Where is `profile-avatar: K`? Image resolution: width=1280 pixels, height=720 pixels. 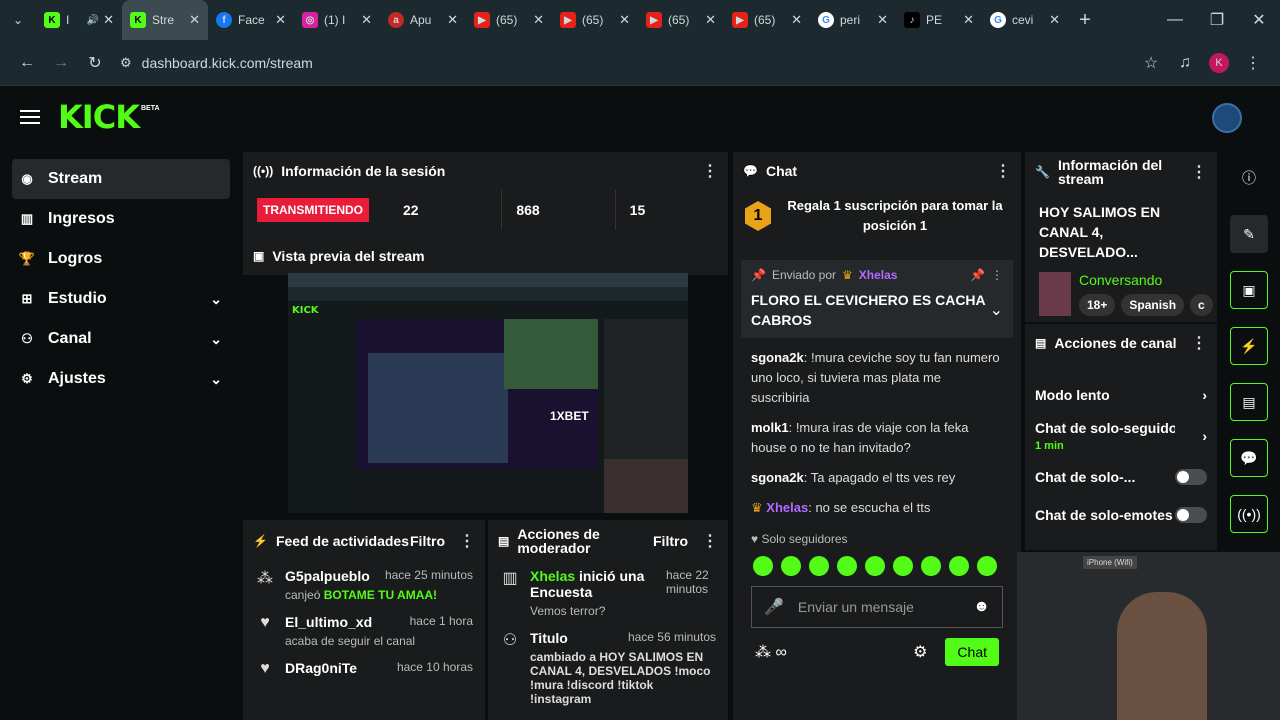
profile-avatar: K is located at coordinates (1219, 63).